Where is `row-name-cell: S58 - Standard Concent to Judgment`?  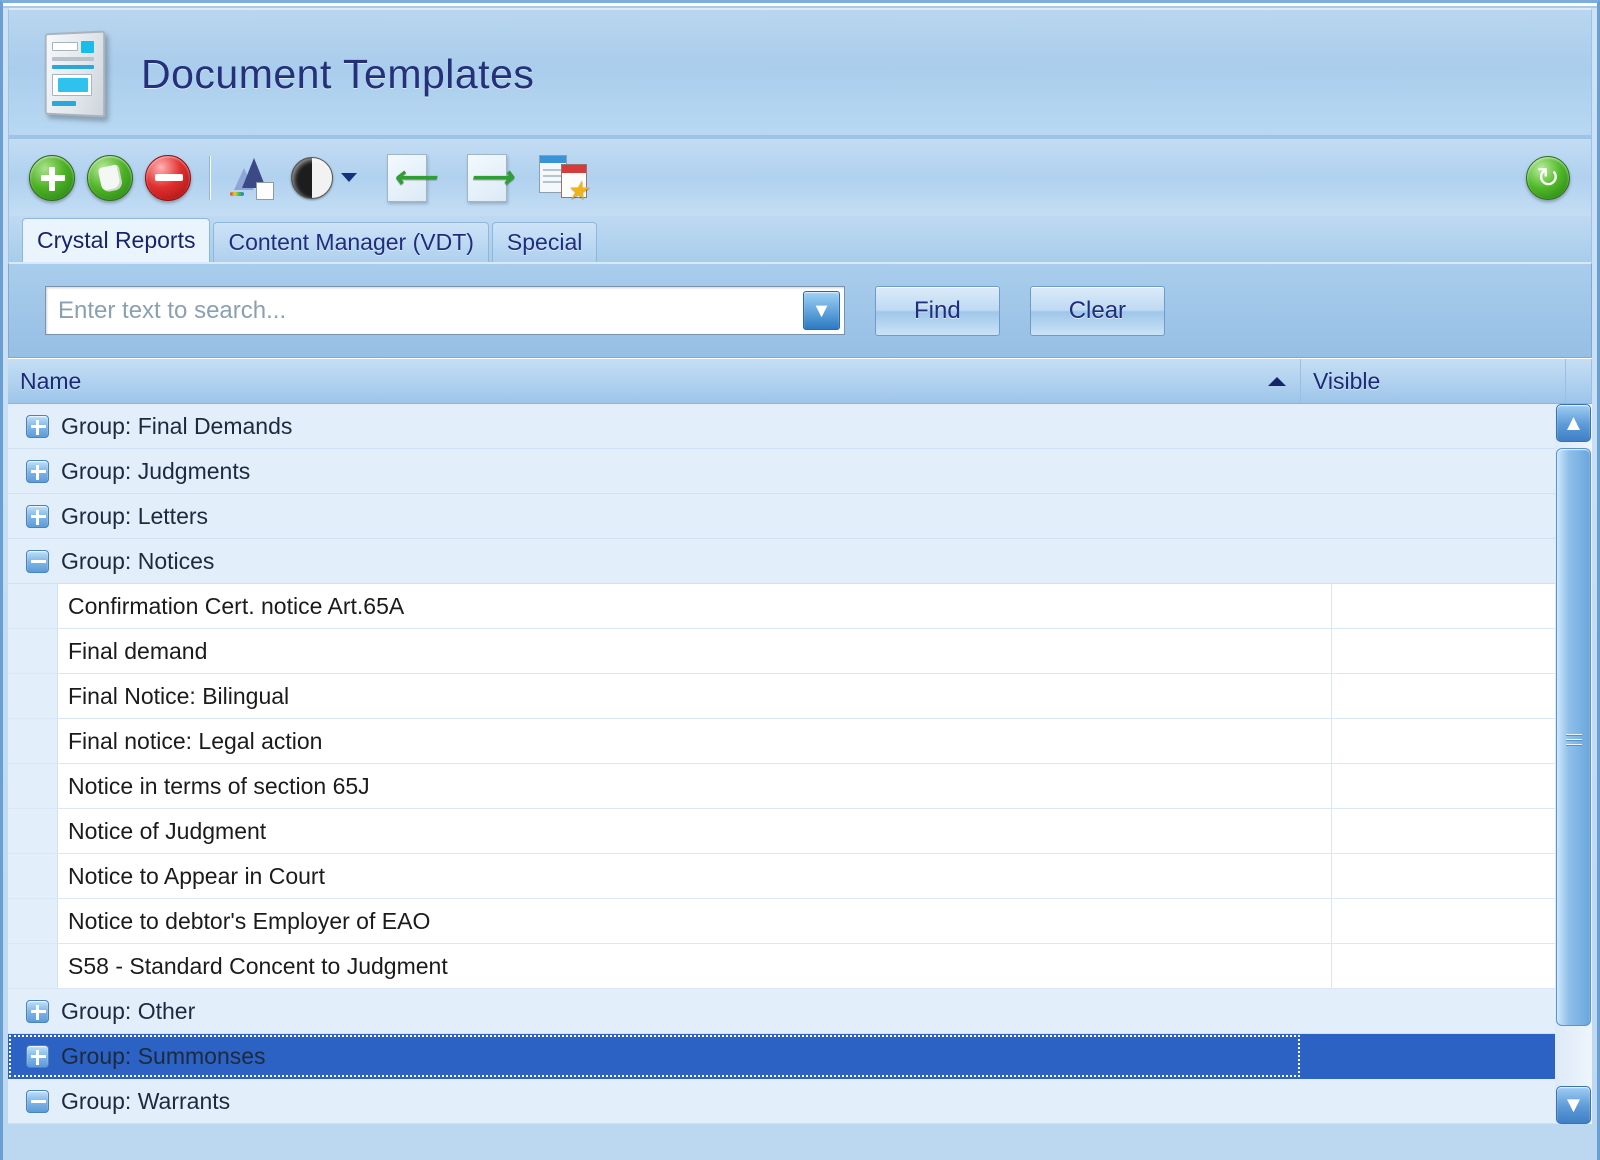 row-name-cell: S58 - Standard Concent to Judgment is located at coordinates (694, 966).